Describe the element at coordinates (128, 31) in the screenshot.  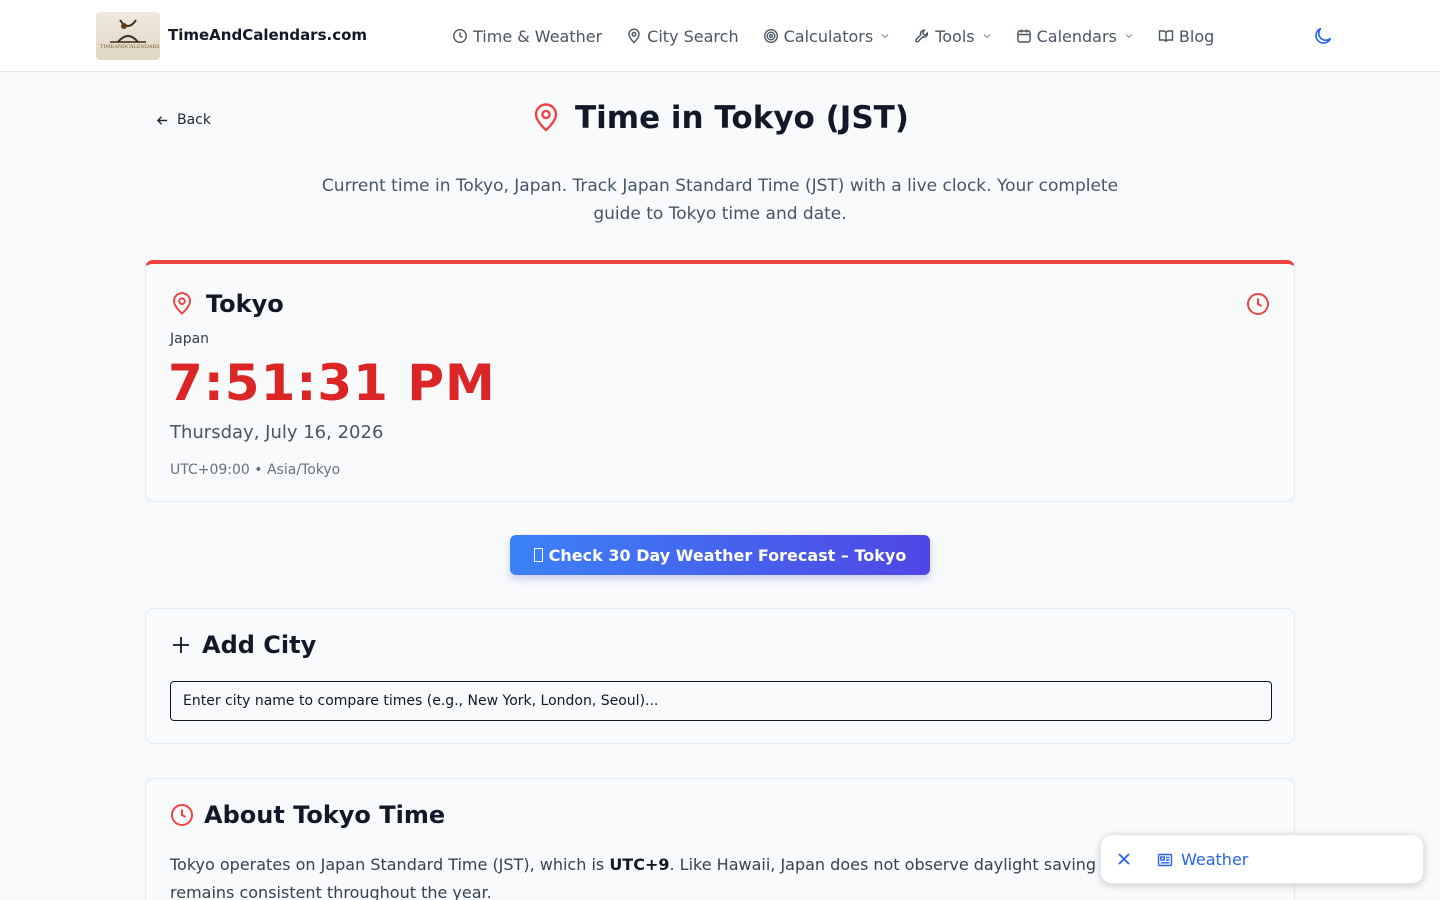
I see `hourglass-logo-icon` at that location.